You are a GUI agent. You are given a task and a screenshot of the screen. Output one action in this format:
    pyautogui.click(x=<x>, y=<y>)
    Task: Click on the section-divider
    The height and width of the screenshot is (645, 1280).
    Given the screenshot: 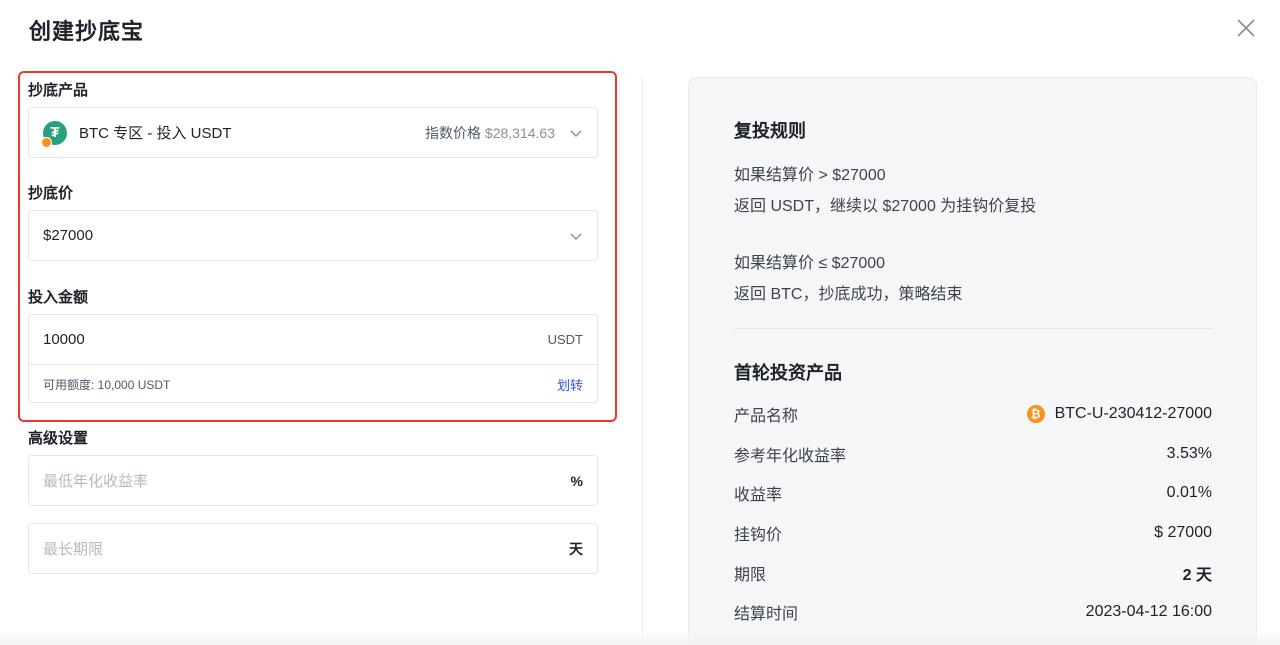 What is the action you would take?
    pyautogui.click(x=973, y=328)
    